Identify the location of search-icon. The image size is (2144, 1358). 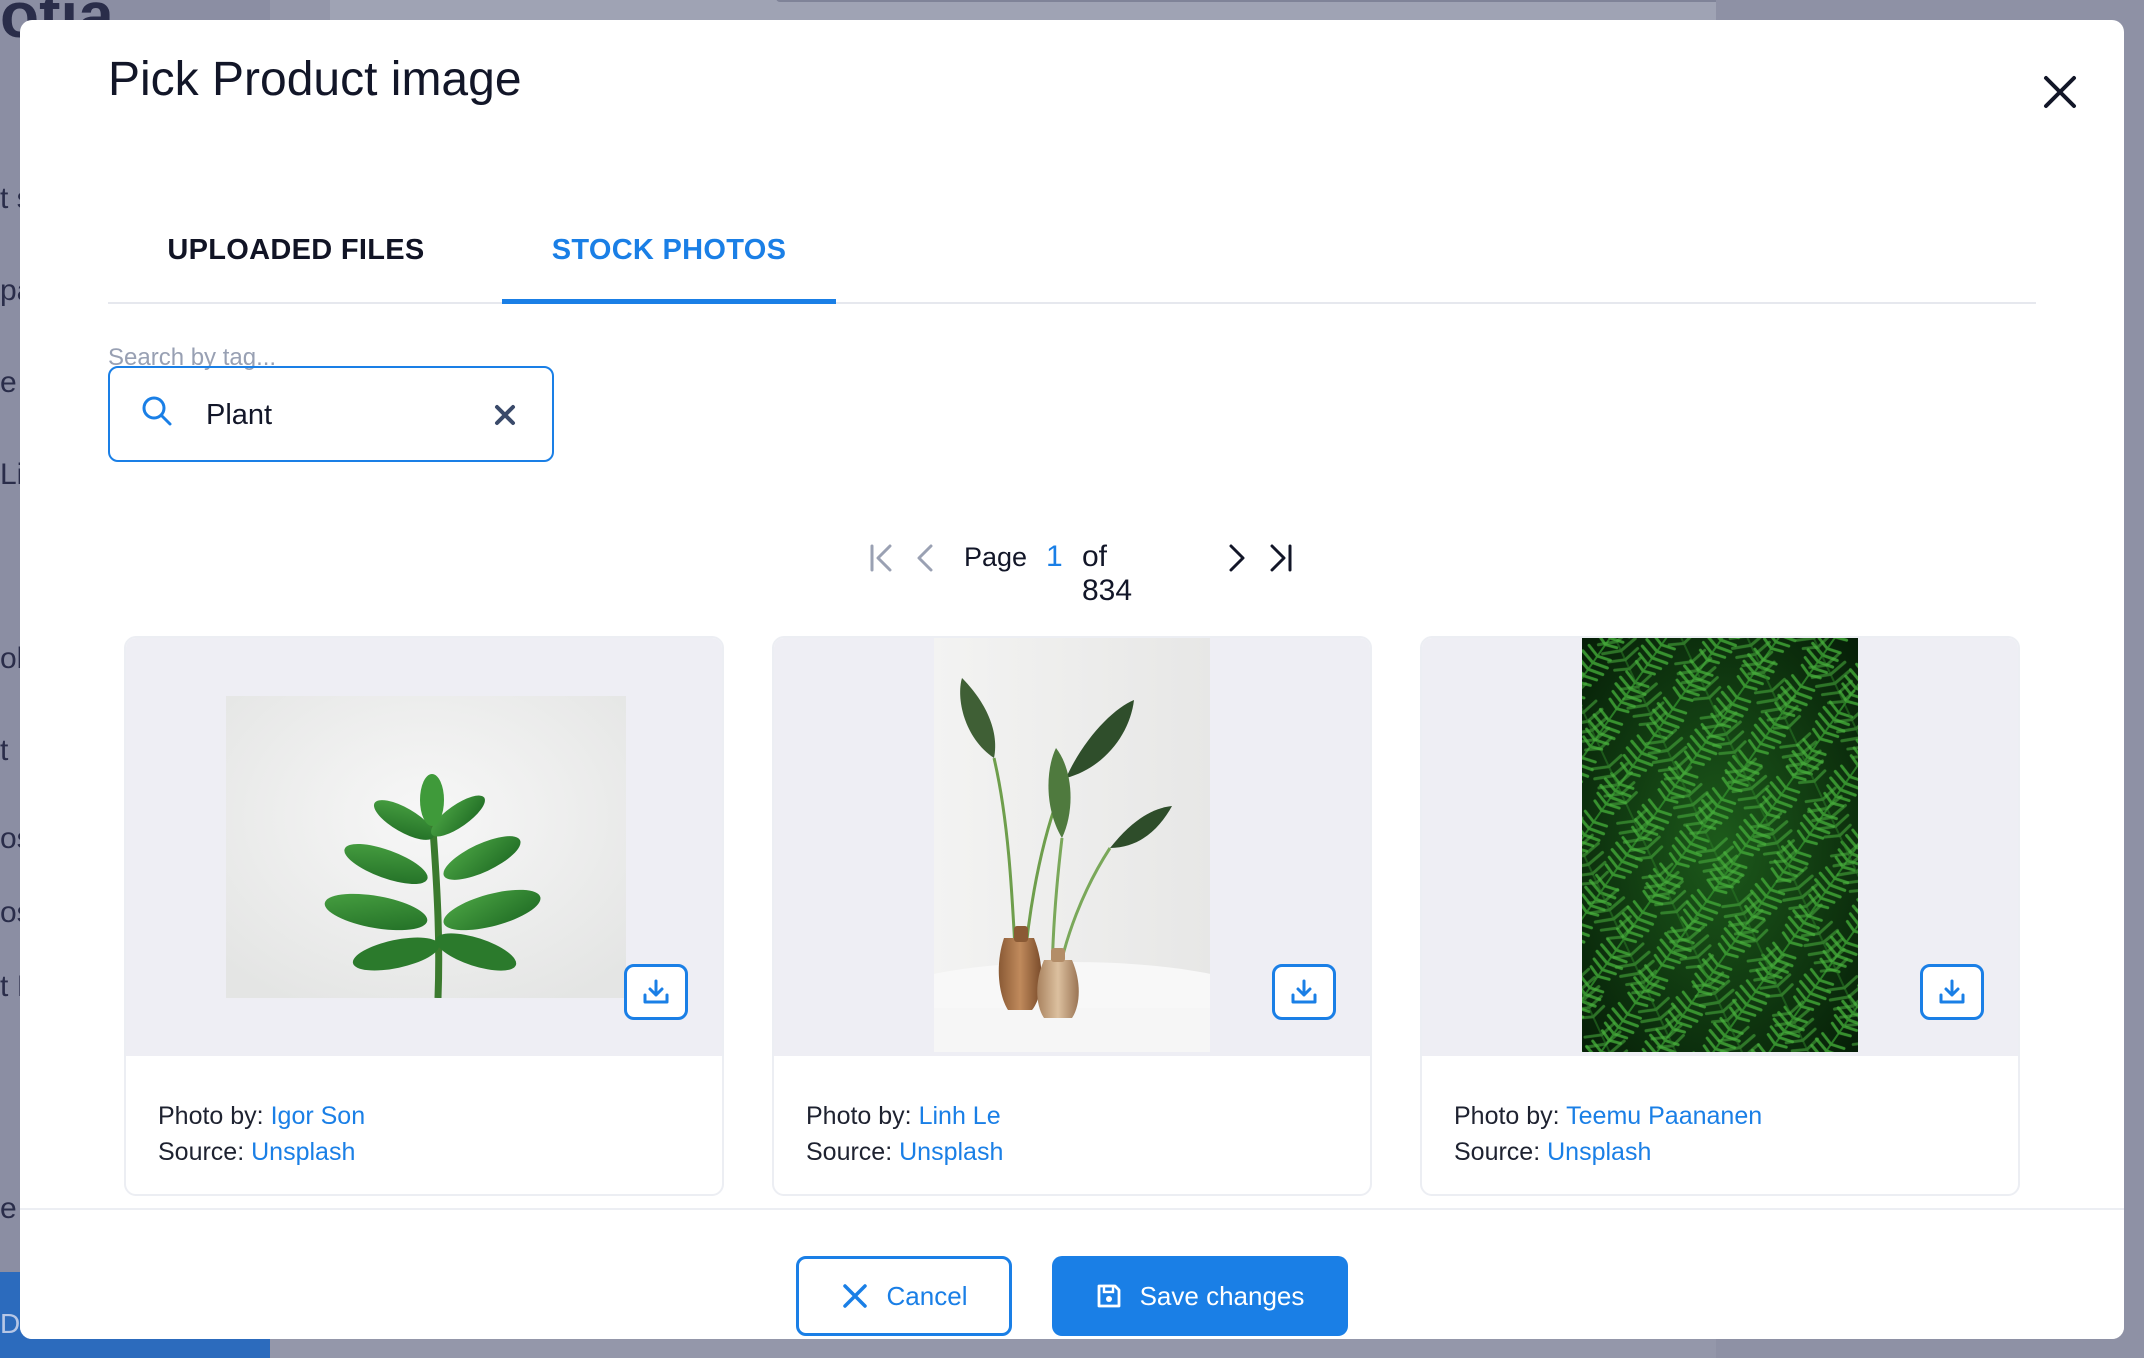
(157, 411).